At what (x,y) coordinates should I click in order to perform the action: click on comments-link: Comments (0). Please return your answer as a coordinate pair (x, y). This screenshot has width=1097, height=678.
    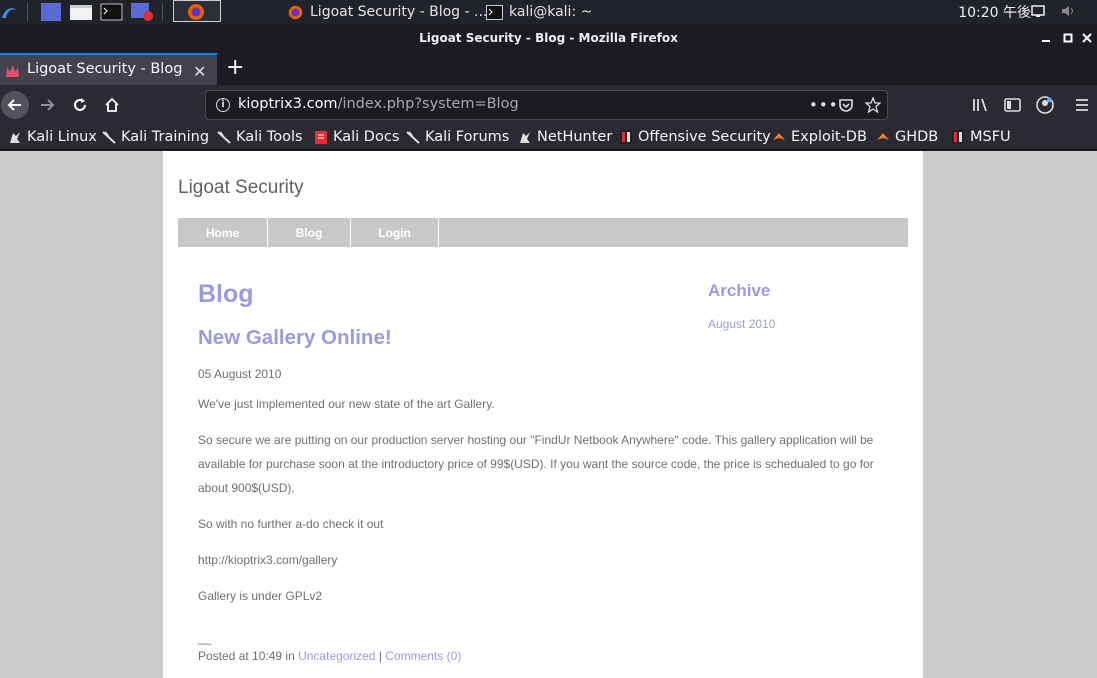
    Looking at the image, I should click on (423, 656).